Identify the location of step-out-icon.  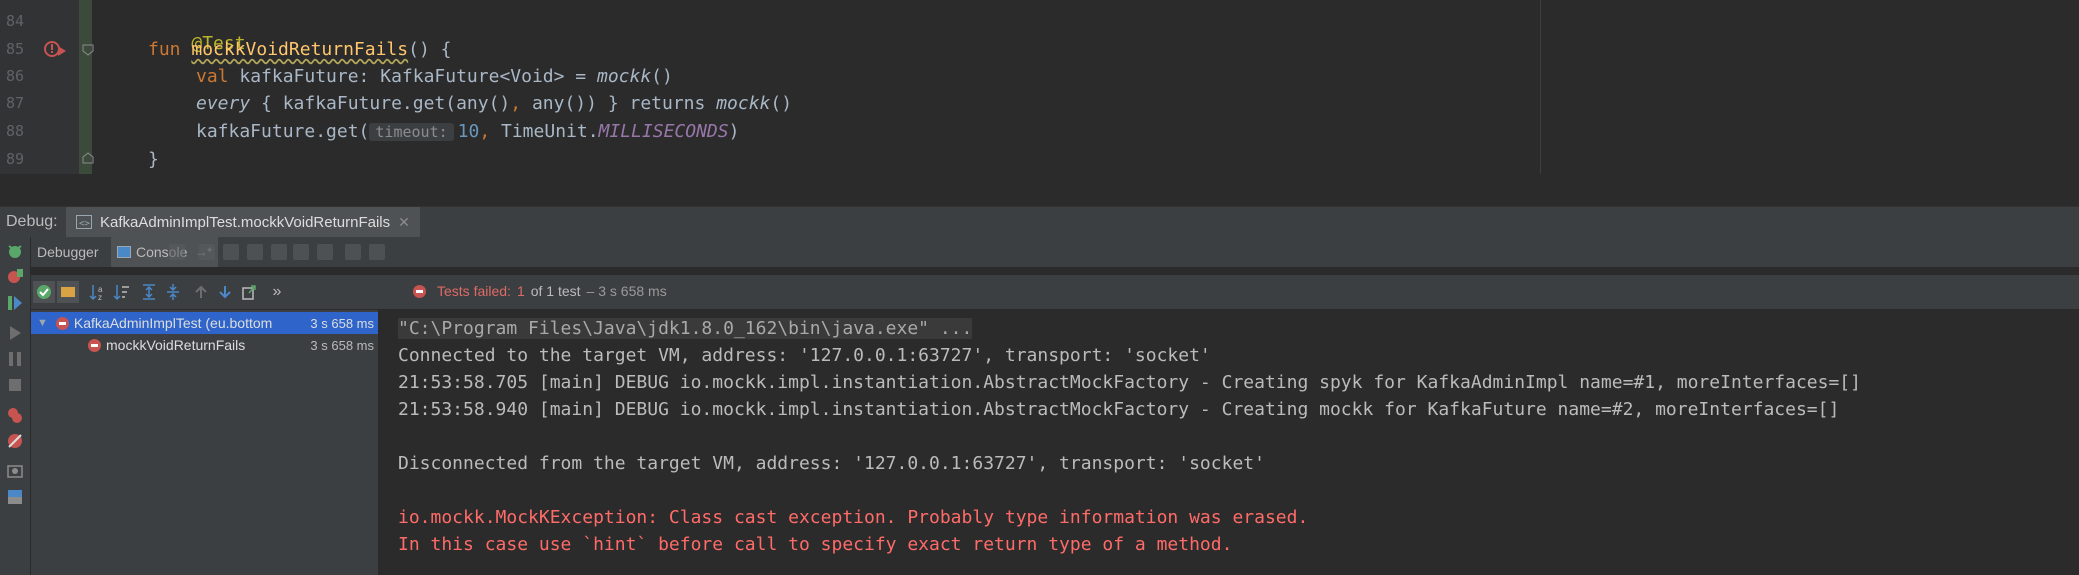
(279, 252).